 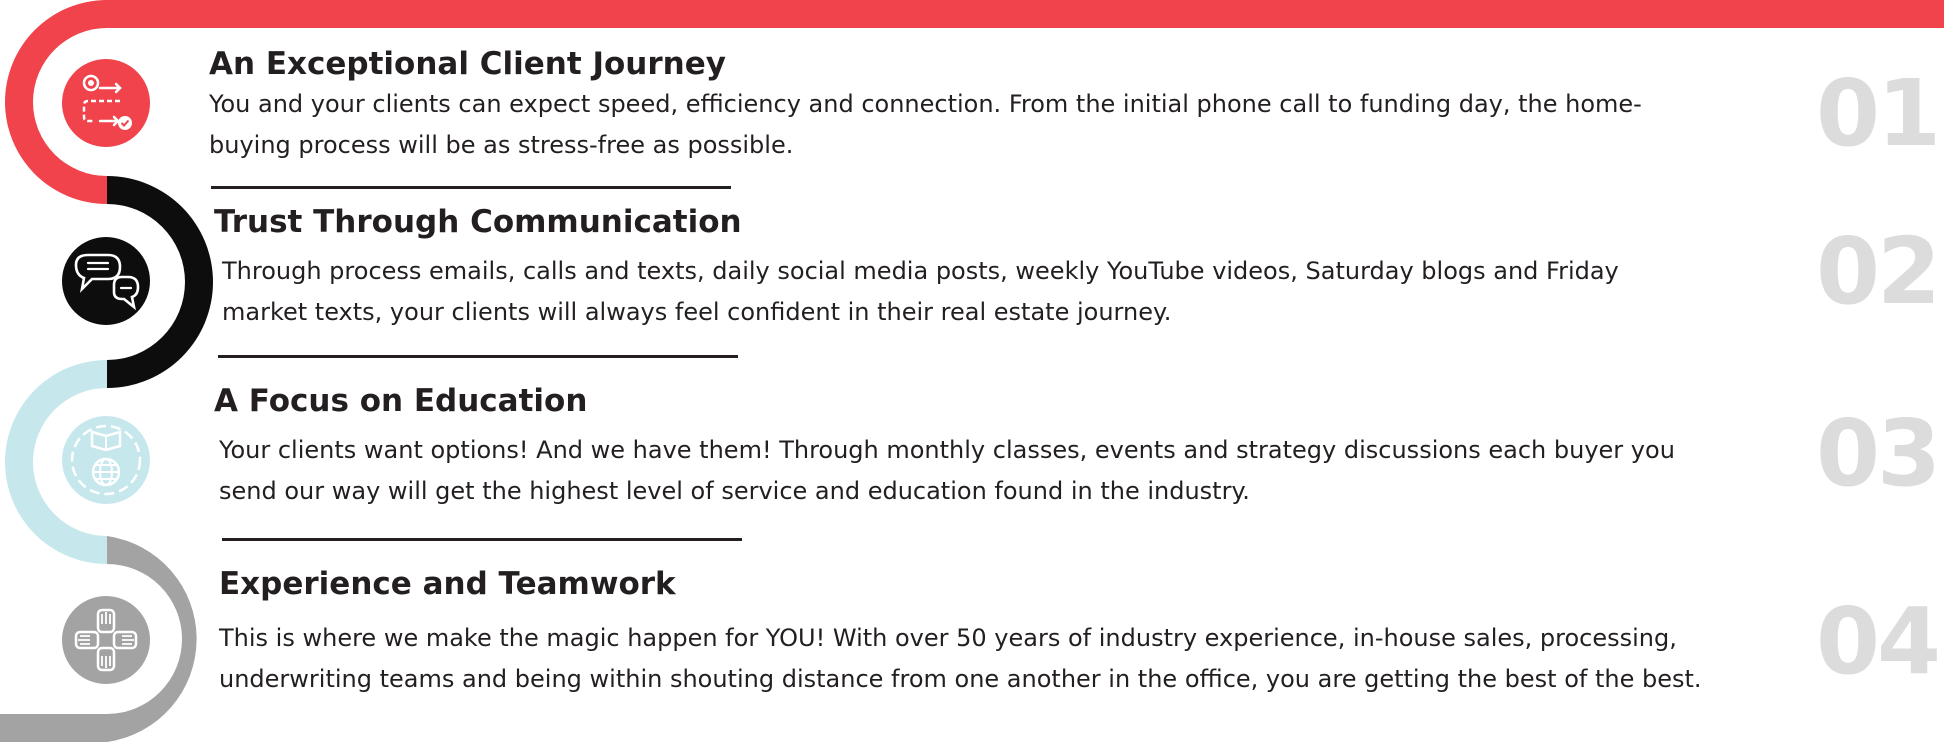 I want to click on step-number: 02, so click(x=1878, y=271).